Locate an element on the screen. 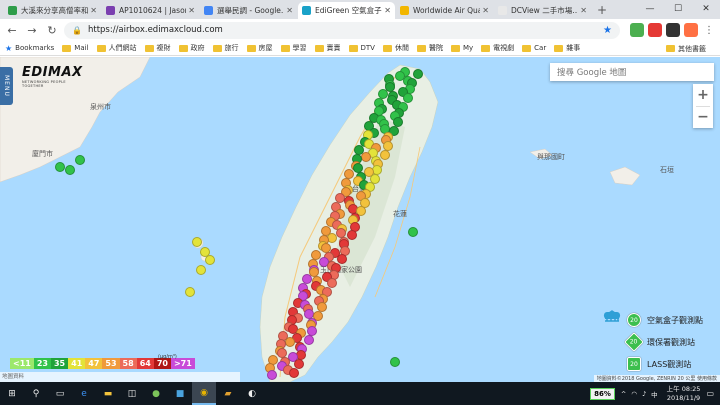 This screenshot has width=720, height=405. windows-start-icon: ⊞ is located at coordinates (12, 393).